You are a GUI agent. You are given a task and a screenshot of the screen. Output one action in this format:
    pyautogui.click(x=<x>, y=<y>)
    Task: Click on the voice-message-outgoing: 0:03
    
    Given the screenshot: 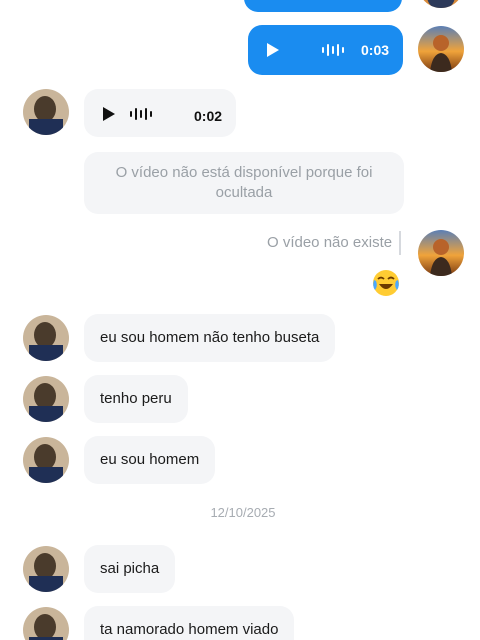 What is the action you would take?
    pyautogui.click(x=325, y=50)
    